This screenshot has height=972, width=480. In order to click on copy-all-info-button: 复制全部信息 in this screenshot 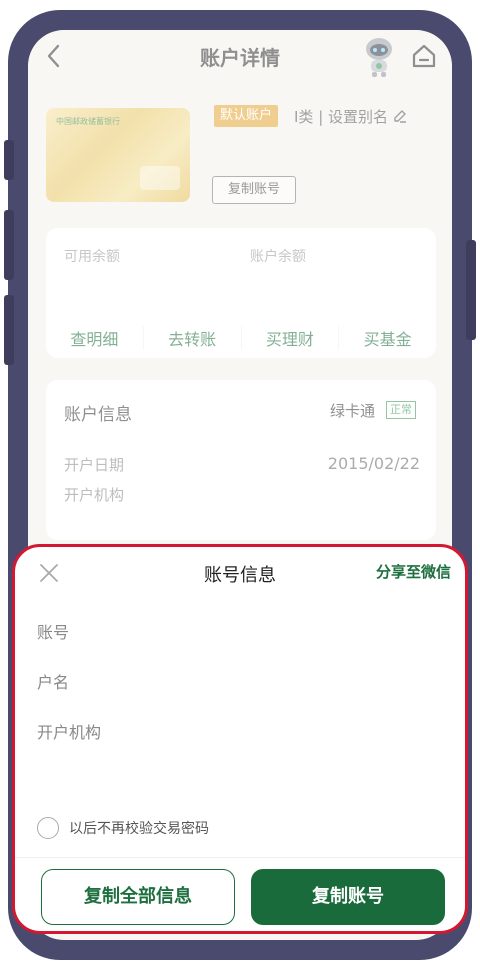, I will do `click(138, 897)`.